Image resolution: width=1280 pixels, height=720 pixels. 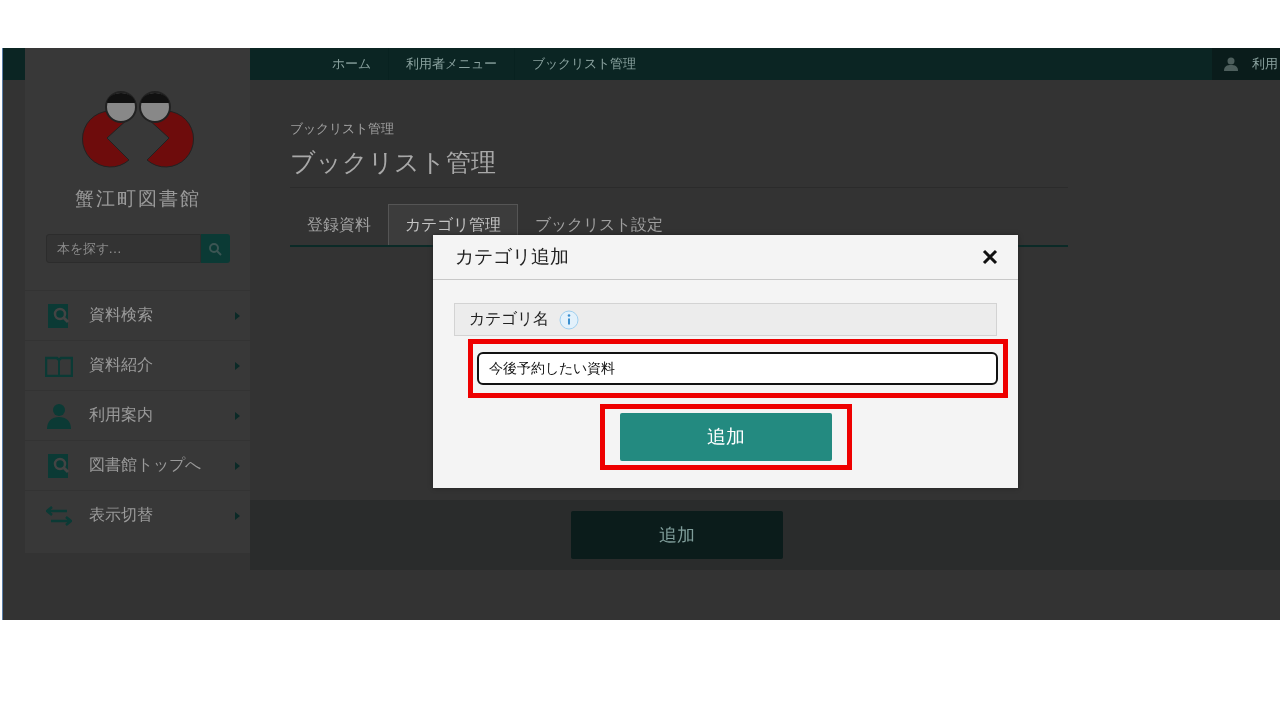 What do you see at coordinates (137, 515) in the screenshot?
I see `sidebar-menu-item: 表示切替` at bounding box center [137, 515].